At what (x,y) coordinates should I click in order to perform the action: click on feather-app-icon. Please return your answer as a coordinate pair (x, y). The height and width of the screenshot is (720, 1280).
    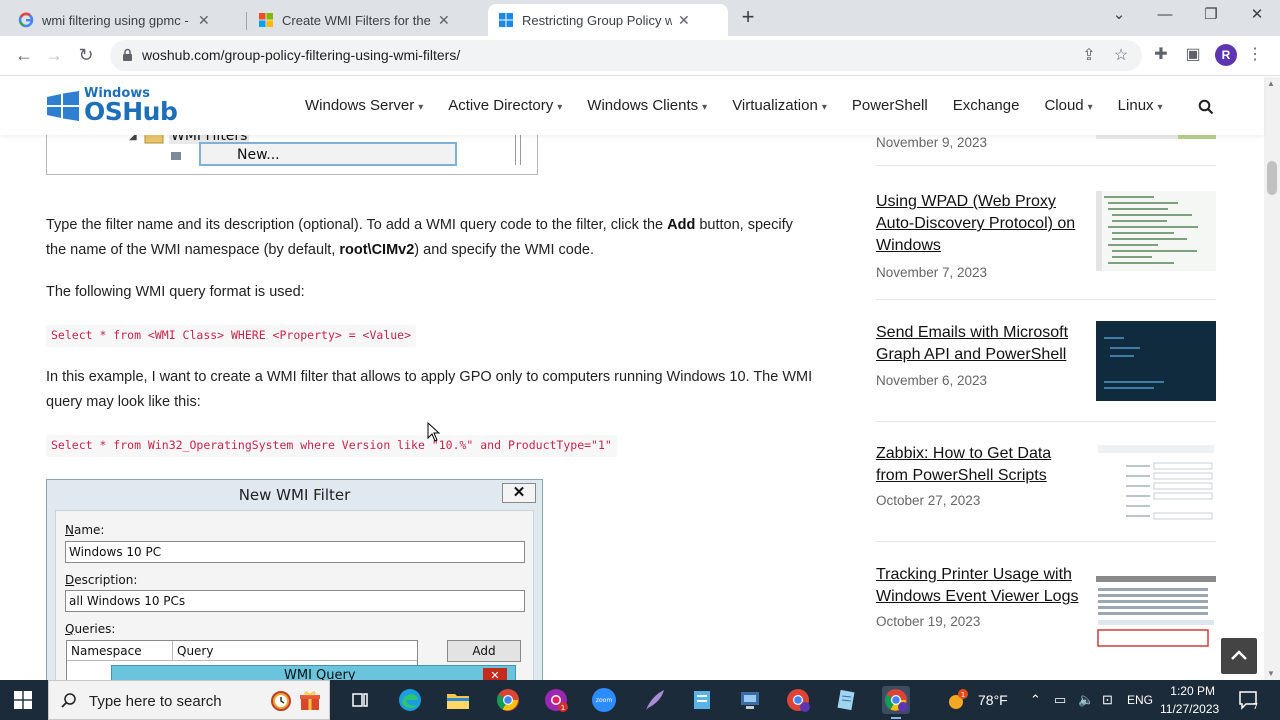
    Looking at the image, I should click on (654, 700).